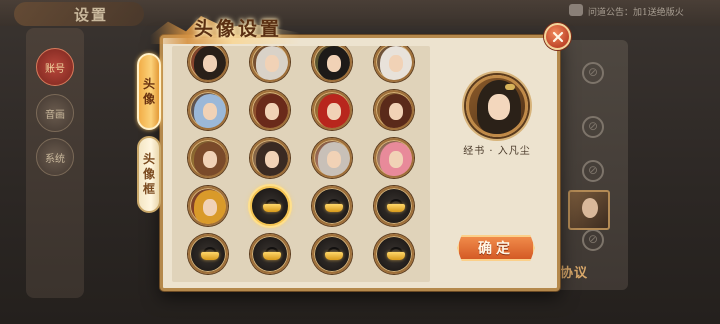 The height and width of the screenshot is (324, 720). I want to click on tab-avatar-frame-char: 框, so click(148, 189).